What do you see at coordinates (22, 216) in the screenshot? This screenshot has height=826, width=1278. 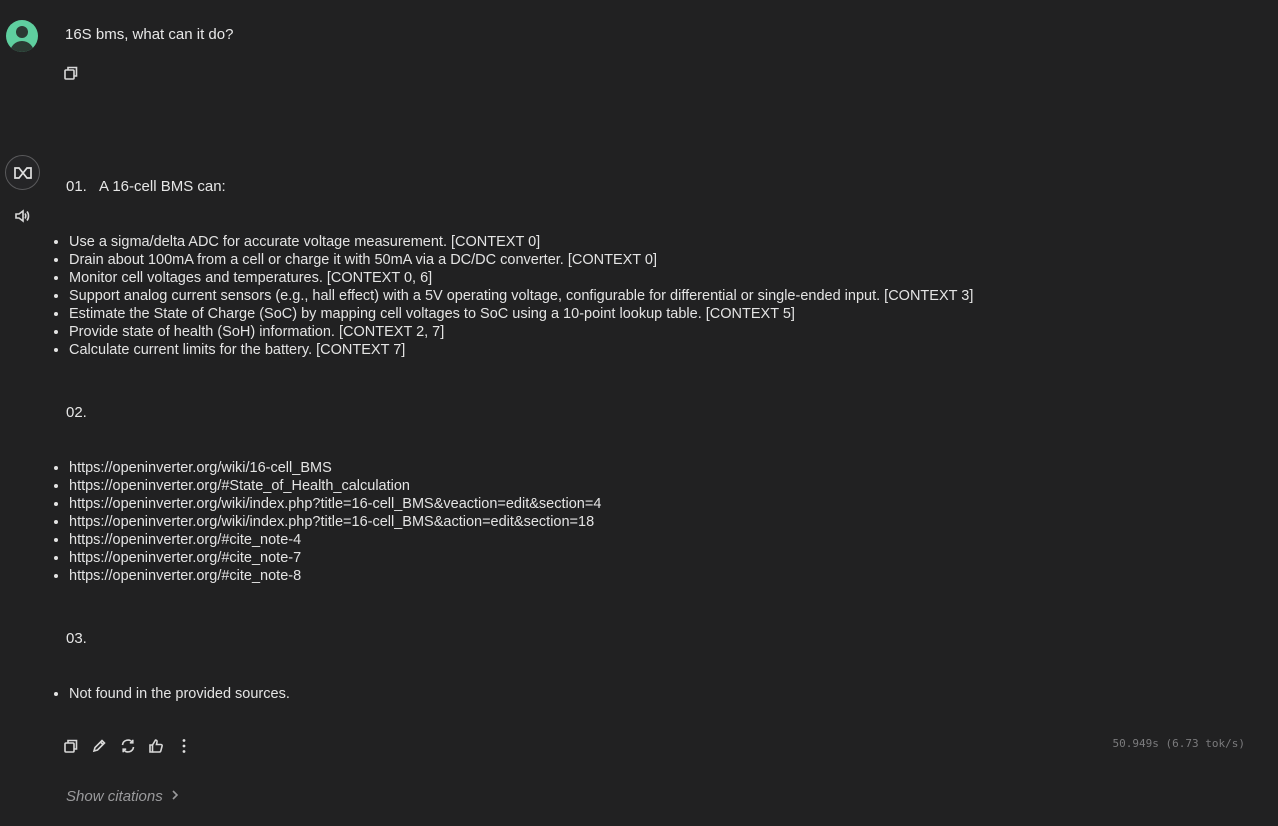 I see `speaker-icon` at bounding box center [22, 216].